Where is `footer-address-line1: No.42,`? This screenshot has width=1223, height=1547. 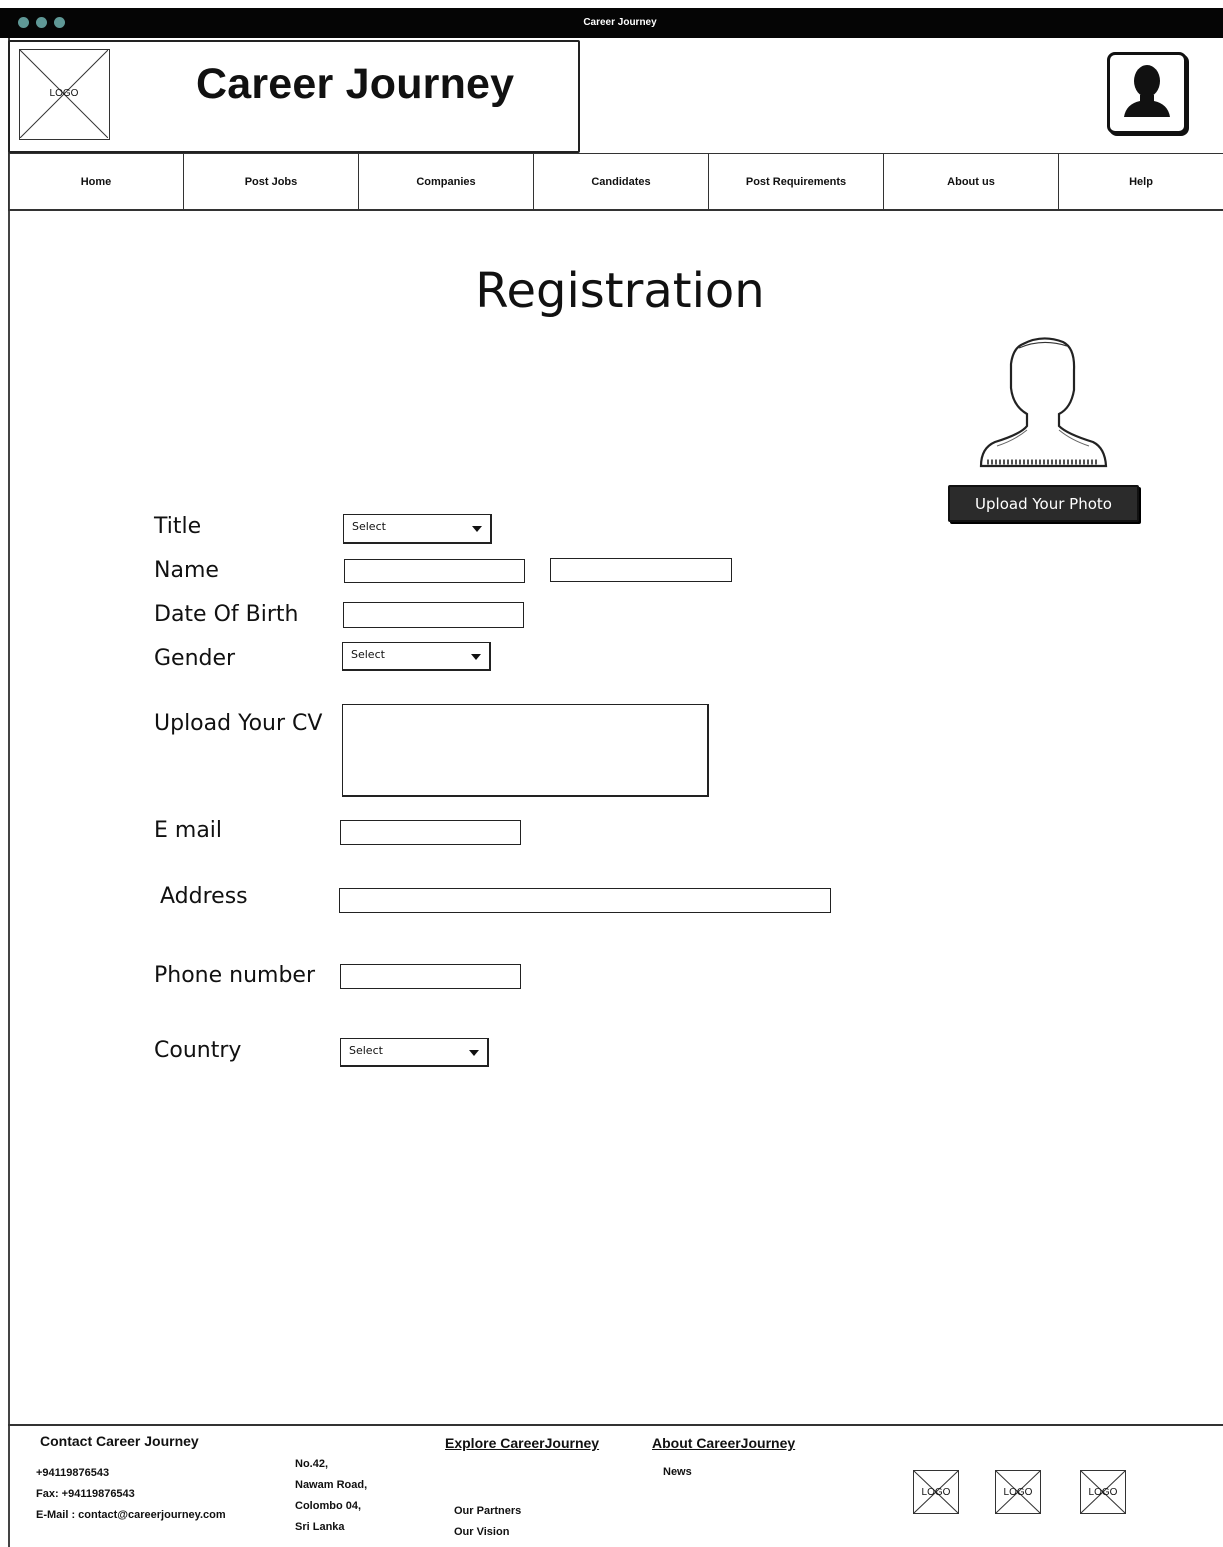
footer-address-line1: No.42, is located at coordinates (312, 1464).